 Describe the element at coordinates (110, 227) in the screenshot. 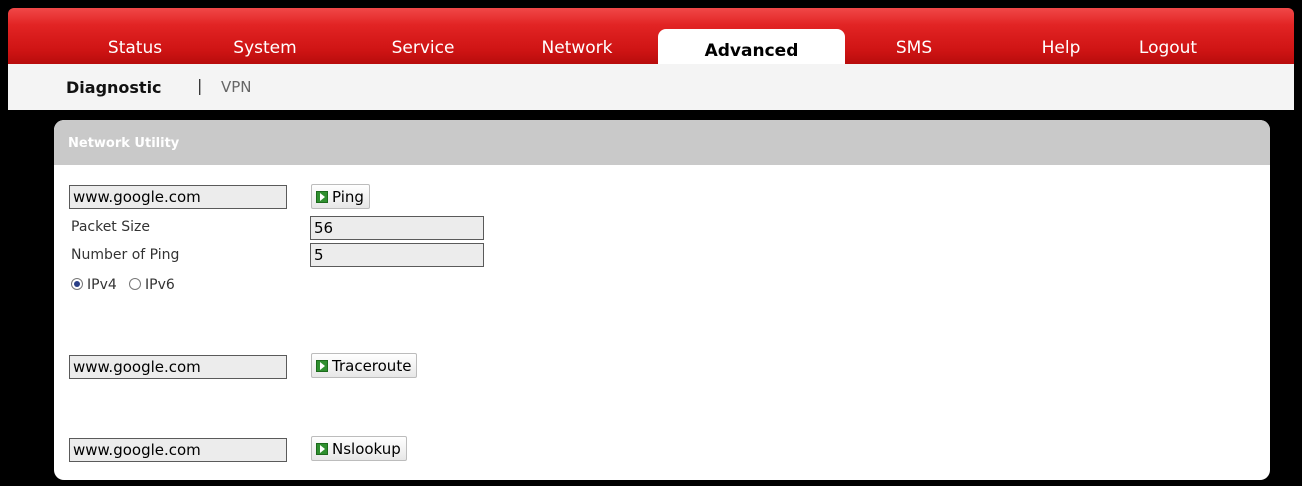

I see `packet-size-label: Packet Size` at that location.